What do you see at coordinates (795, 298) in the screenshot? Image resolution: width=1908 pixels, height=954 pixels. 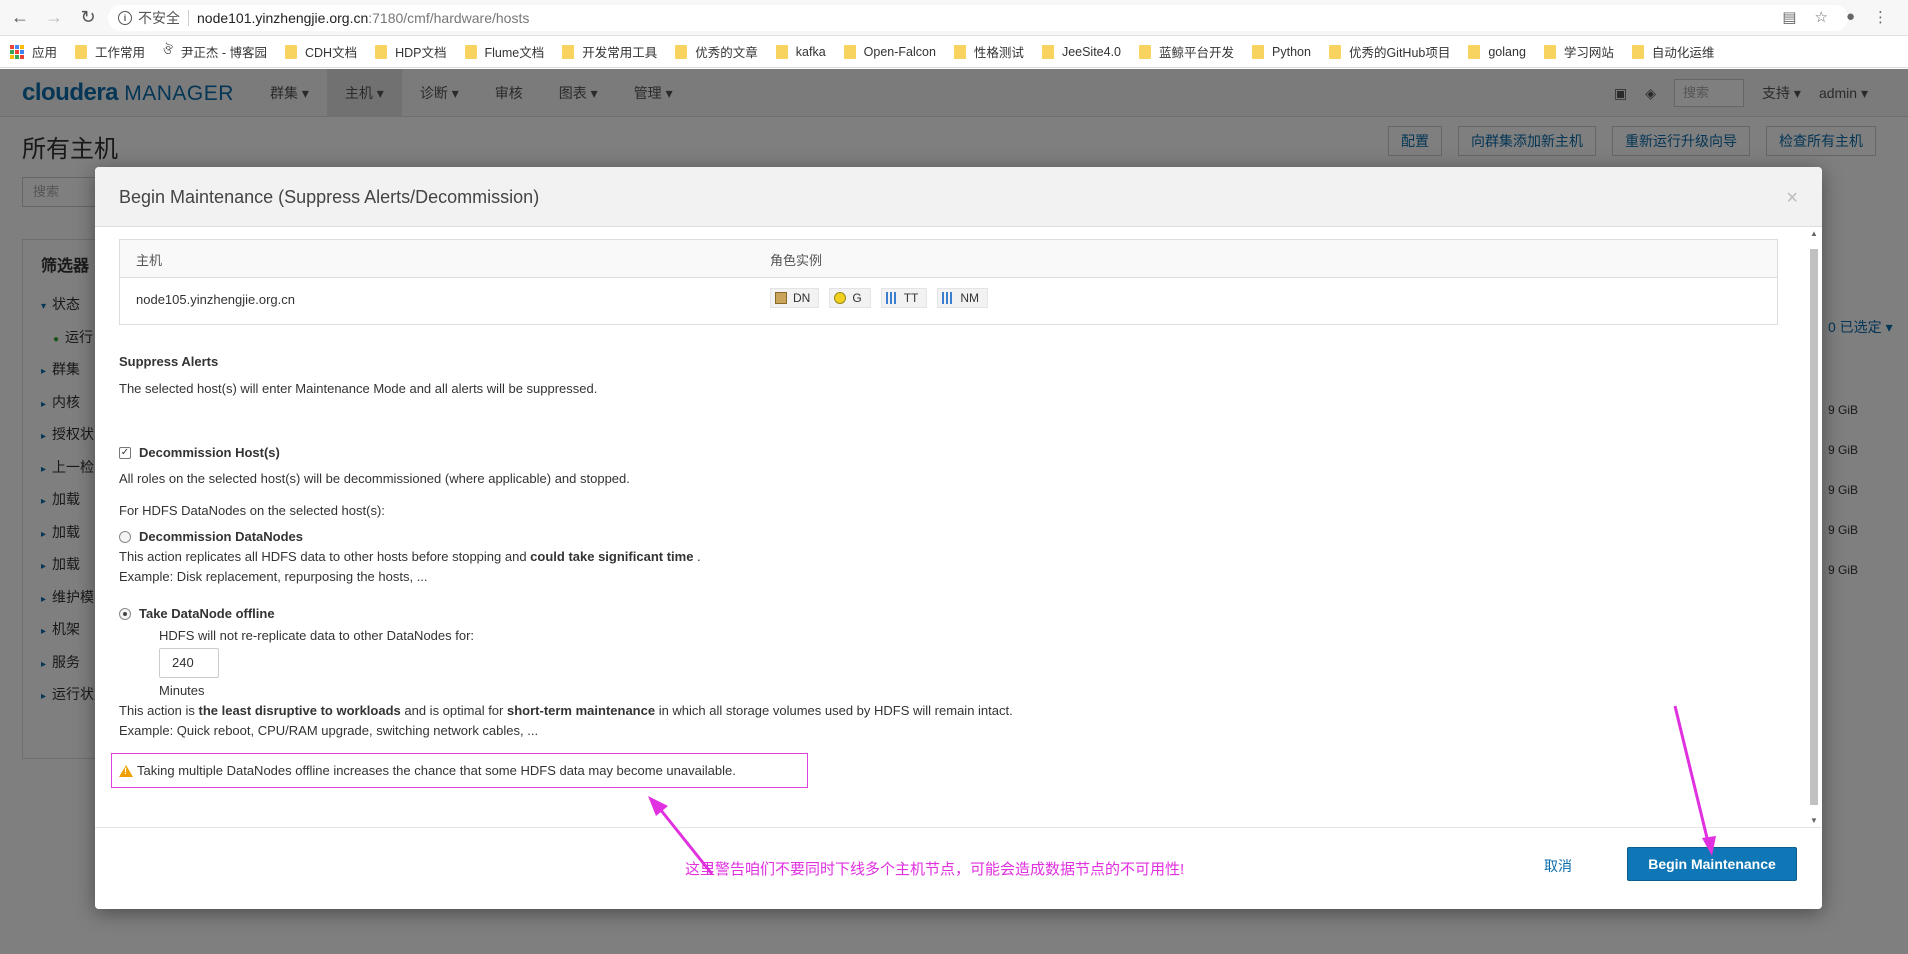 I see `role-badge-dn: DN` at bounding box center [795, 298].